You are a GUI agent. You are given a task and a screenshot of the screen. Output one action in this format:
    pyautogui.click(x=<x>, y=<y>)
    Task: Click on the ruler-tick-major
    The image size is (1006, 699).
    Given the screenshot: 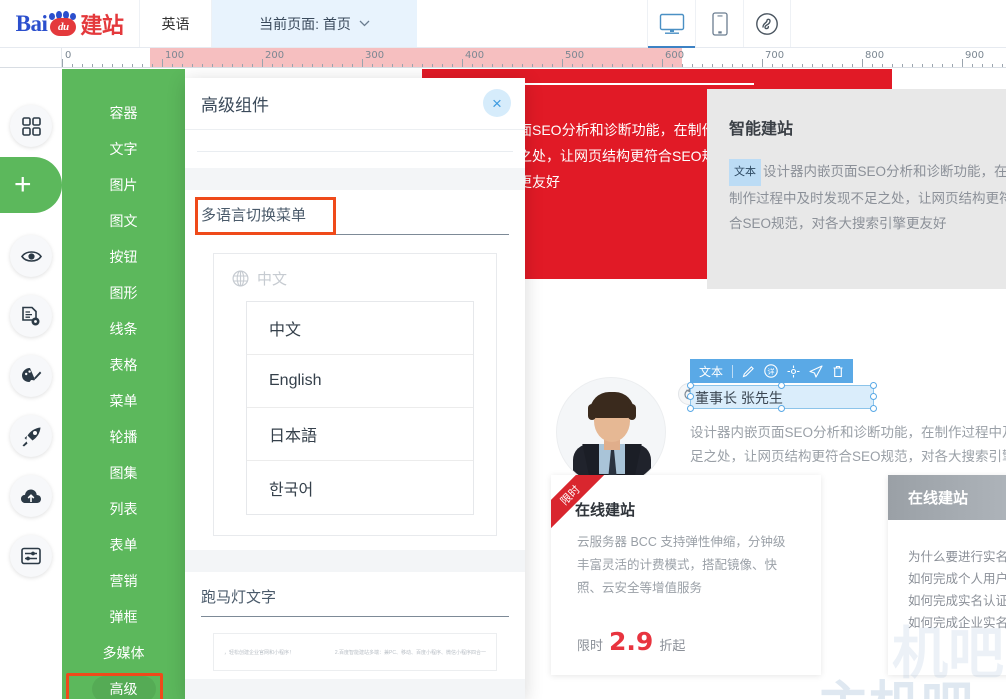 What is the action you would take?
    pyautogui.click(x=862, y=63)
    